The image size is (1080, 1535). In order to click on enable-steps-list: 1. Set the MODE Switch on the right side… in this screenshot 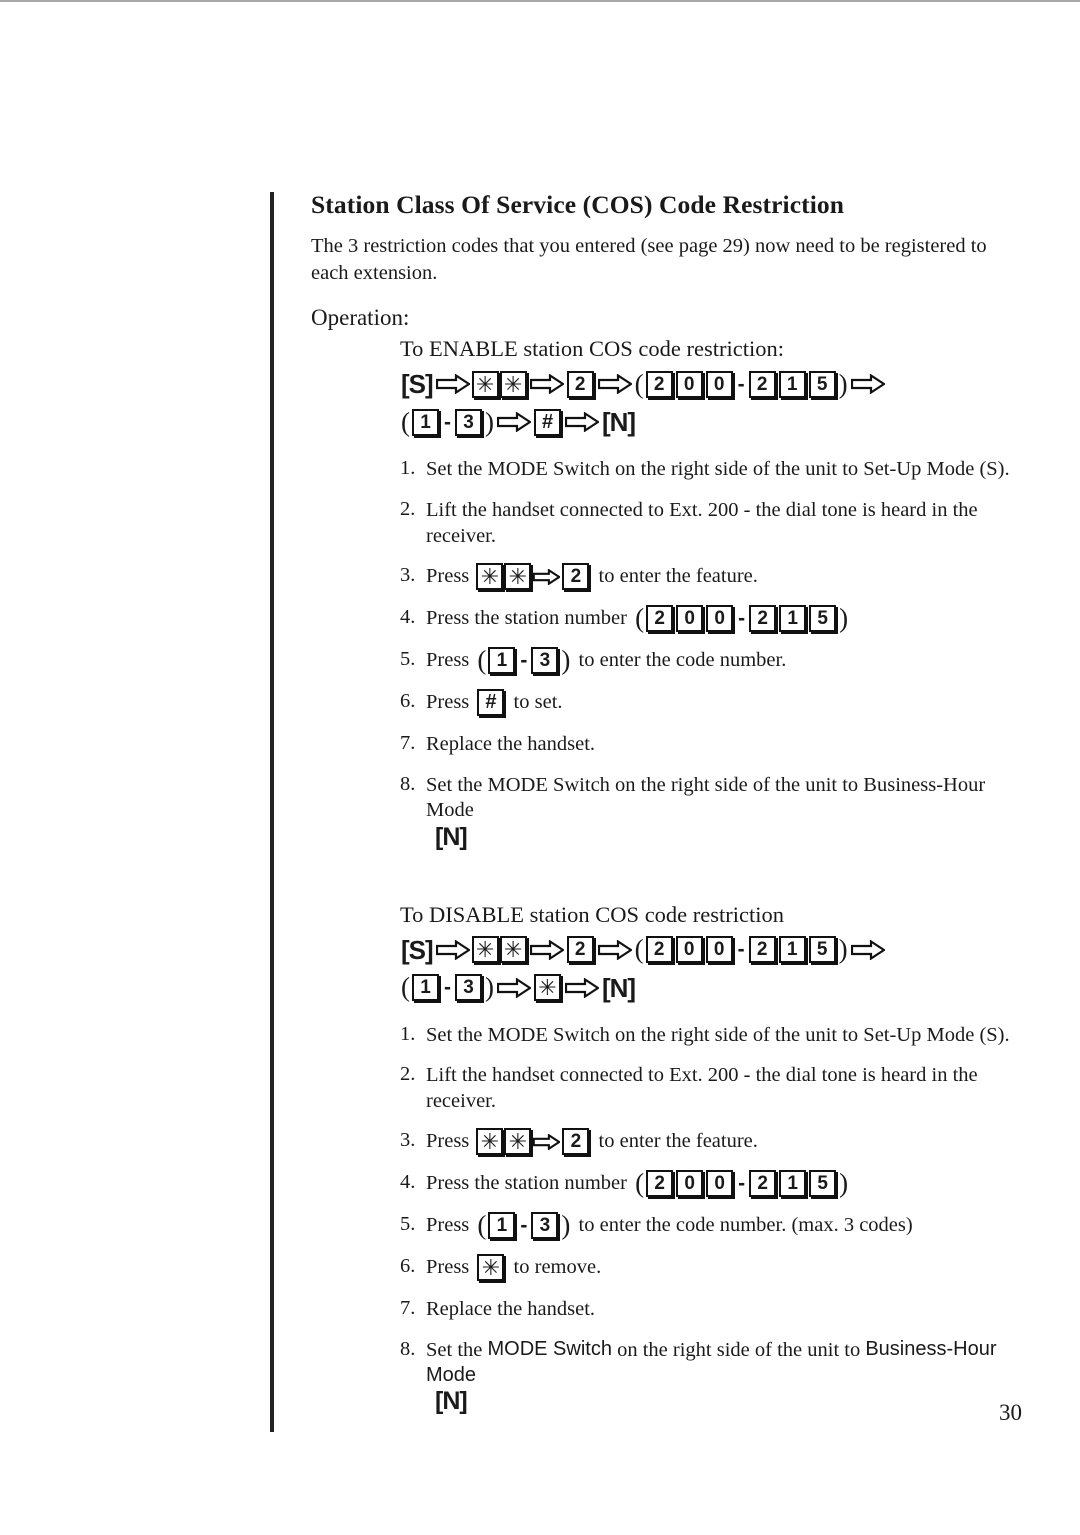, I will do `click(705, 653)`.